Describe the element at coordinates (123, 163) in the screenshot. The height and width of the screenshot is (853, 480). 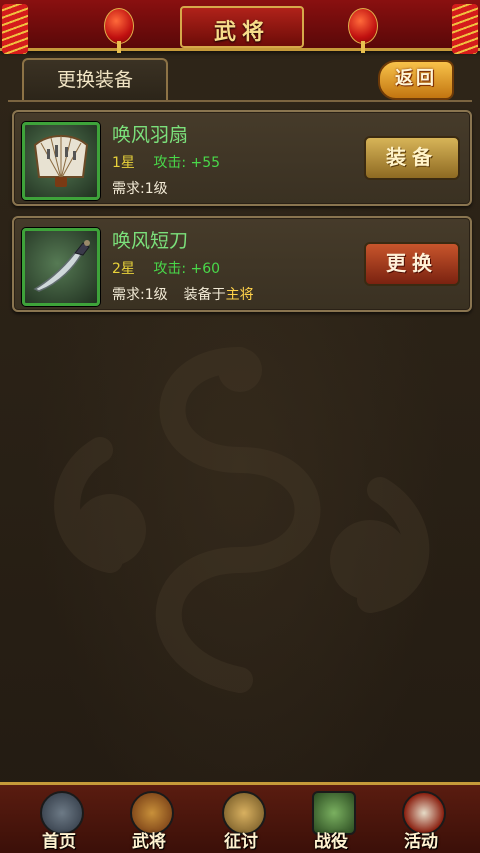
I see `item-stars: 1星` at that location.